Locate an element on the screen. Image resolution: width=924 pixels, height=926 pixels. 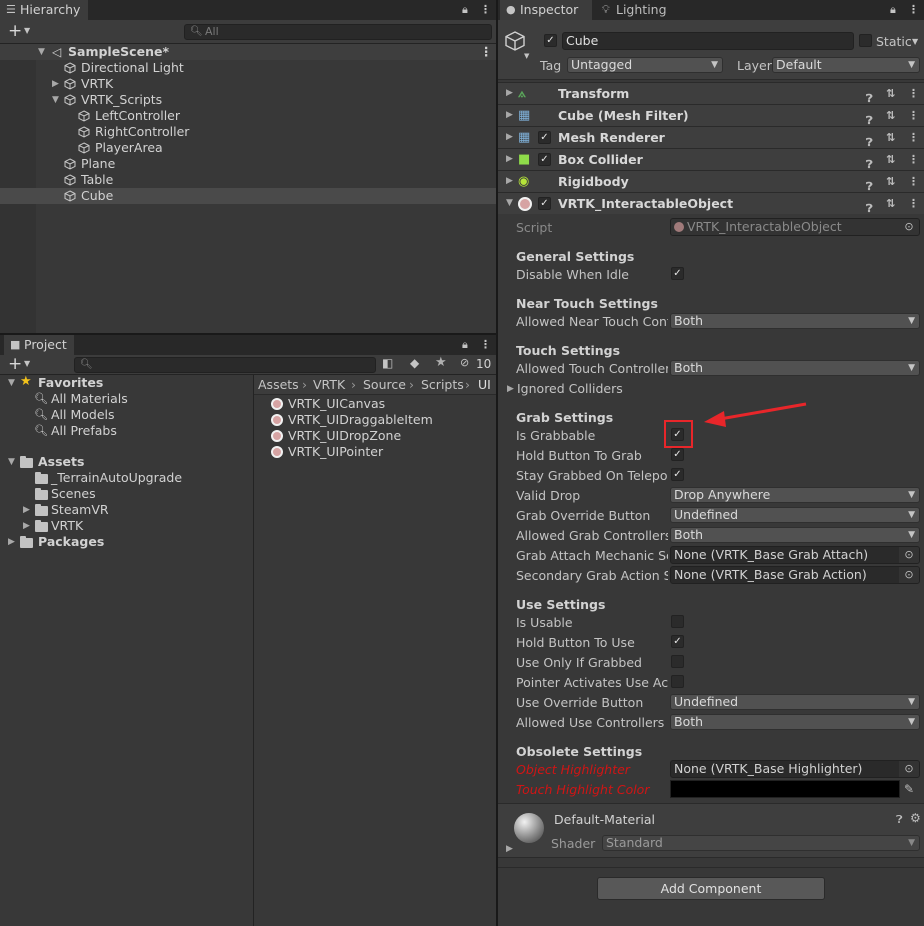
favorite-item: 🔍︎ All Materials is located at coordinates (126, 399).